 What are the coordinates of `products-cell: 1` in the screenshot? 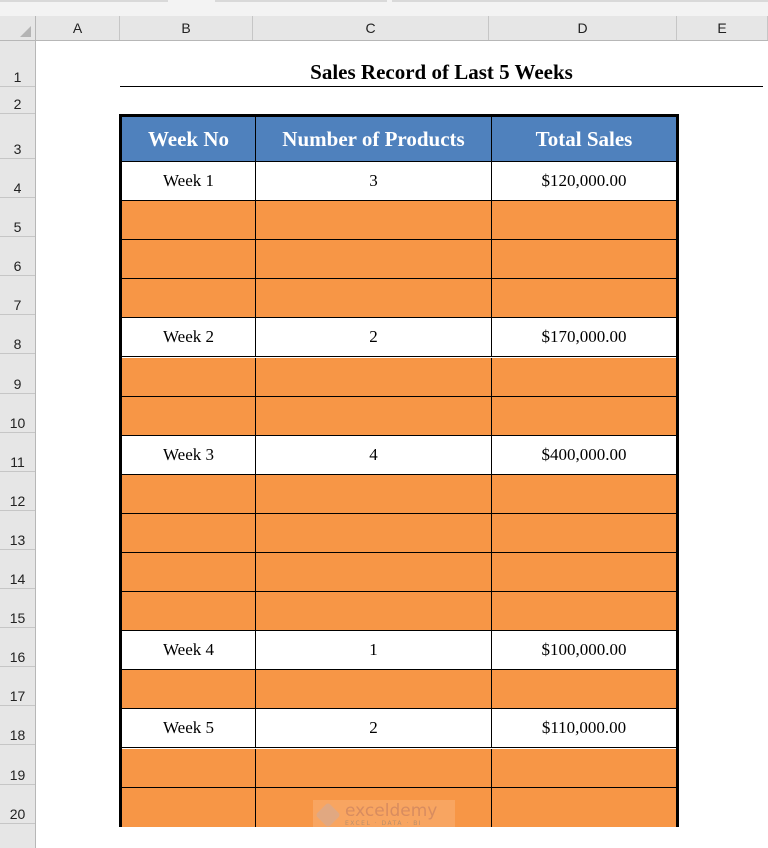 It's located at (374, 651).